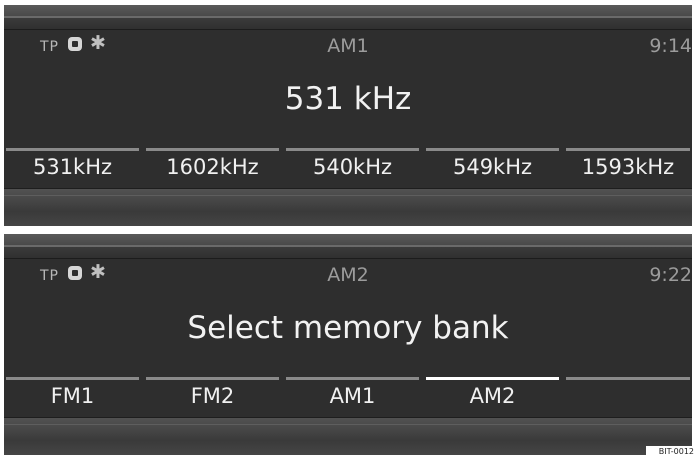 This screenshot has width=694, height=458. I want to click on status-bar: TP ✱ AM2 9:22, so click(348, 276).